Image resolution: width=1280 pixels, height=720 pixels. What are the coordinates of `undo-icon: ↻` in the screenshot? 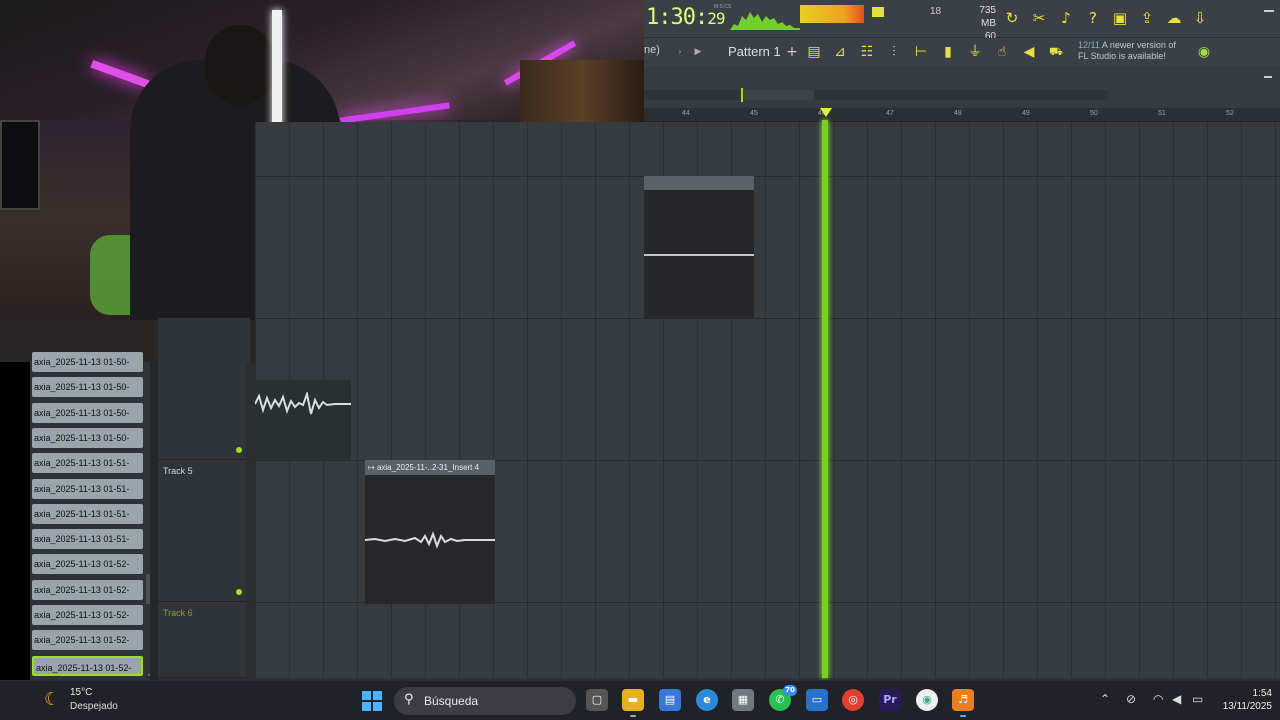 It's located at (1012, 18).